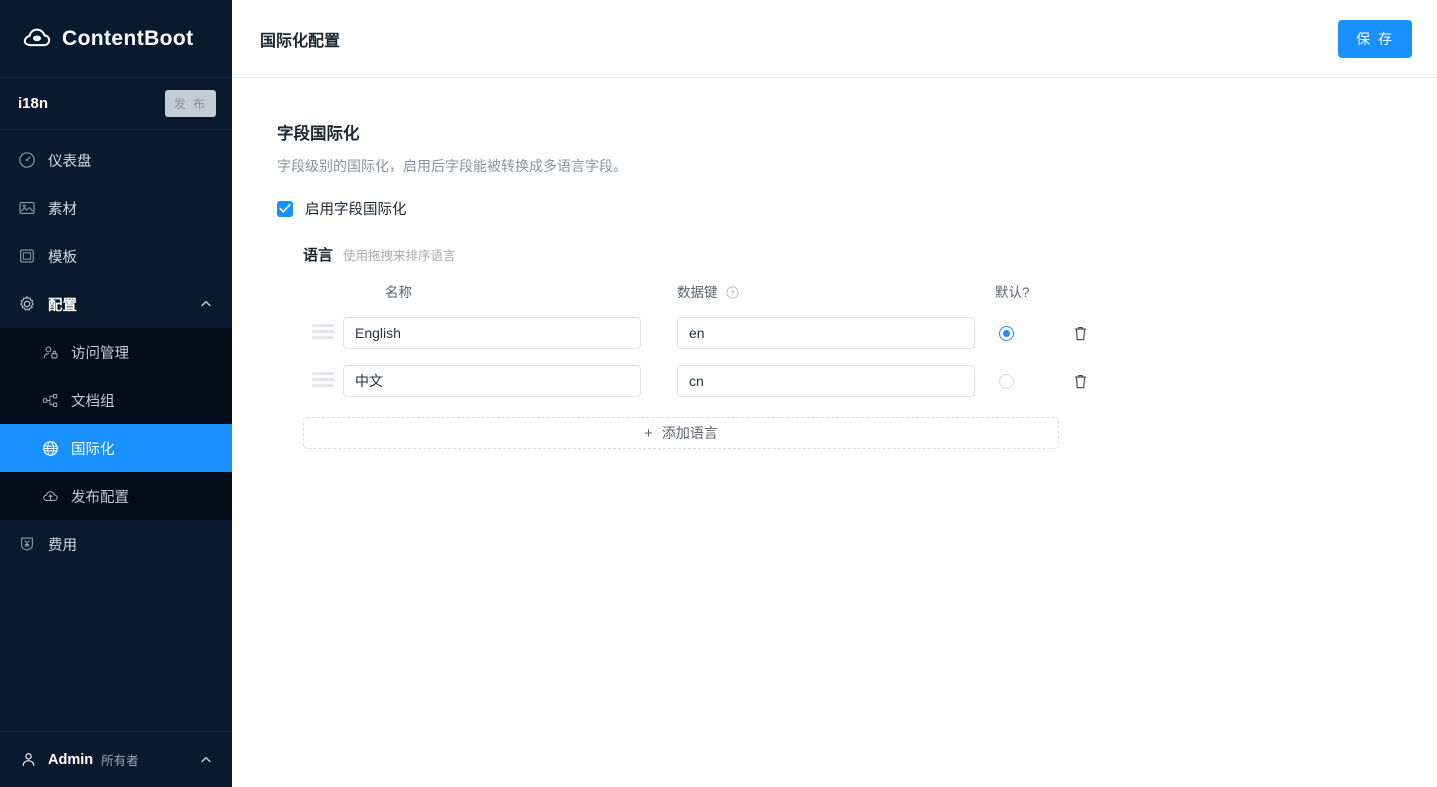  Describe the element at coordinates (116, 256) in the screenshot. I see `sidebar-item-templates: 模板` at that location.